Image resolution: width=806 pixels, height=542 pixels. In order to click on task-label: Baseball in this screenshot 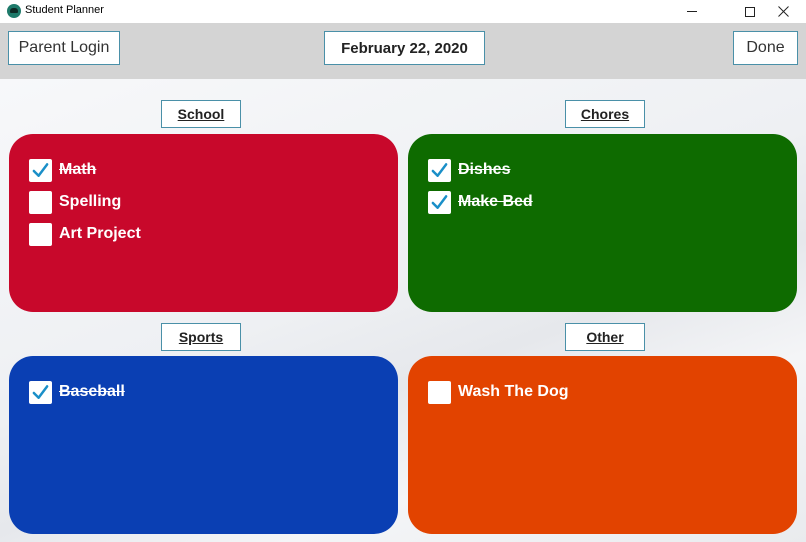, I will do `click(92, 391)`.